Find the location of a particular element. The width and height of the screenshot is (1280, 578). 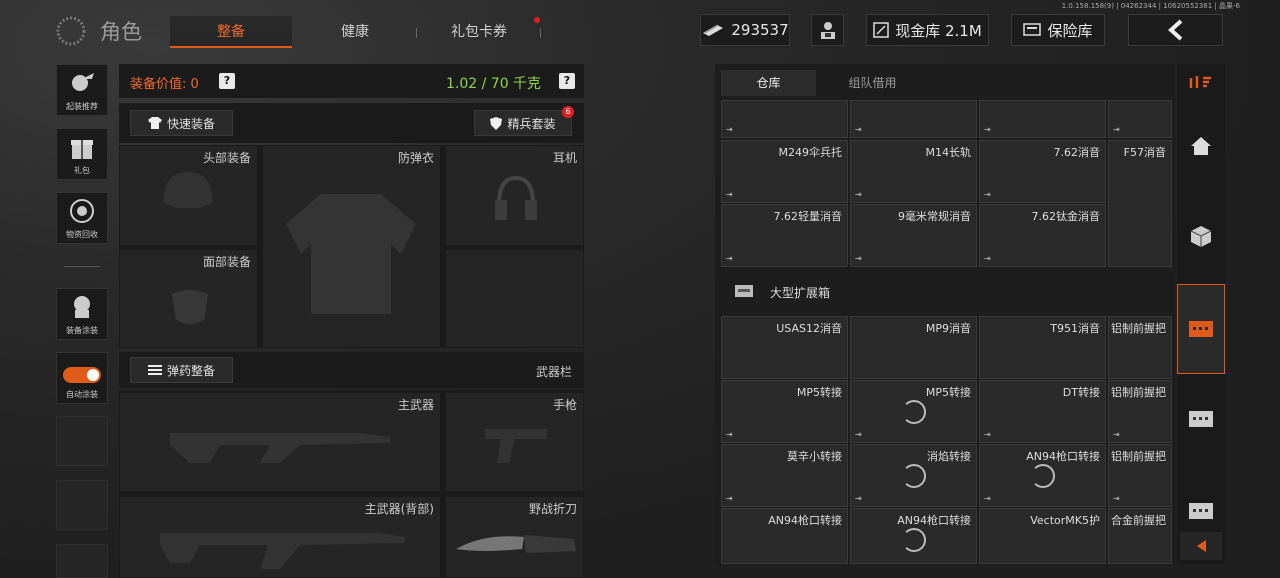

cash-vault-button: 现金库 2.1M is located at coordinates (927, 30).